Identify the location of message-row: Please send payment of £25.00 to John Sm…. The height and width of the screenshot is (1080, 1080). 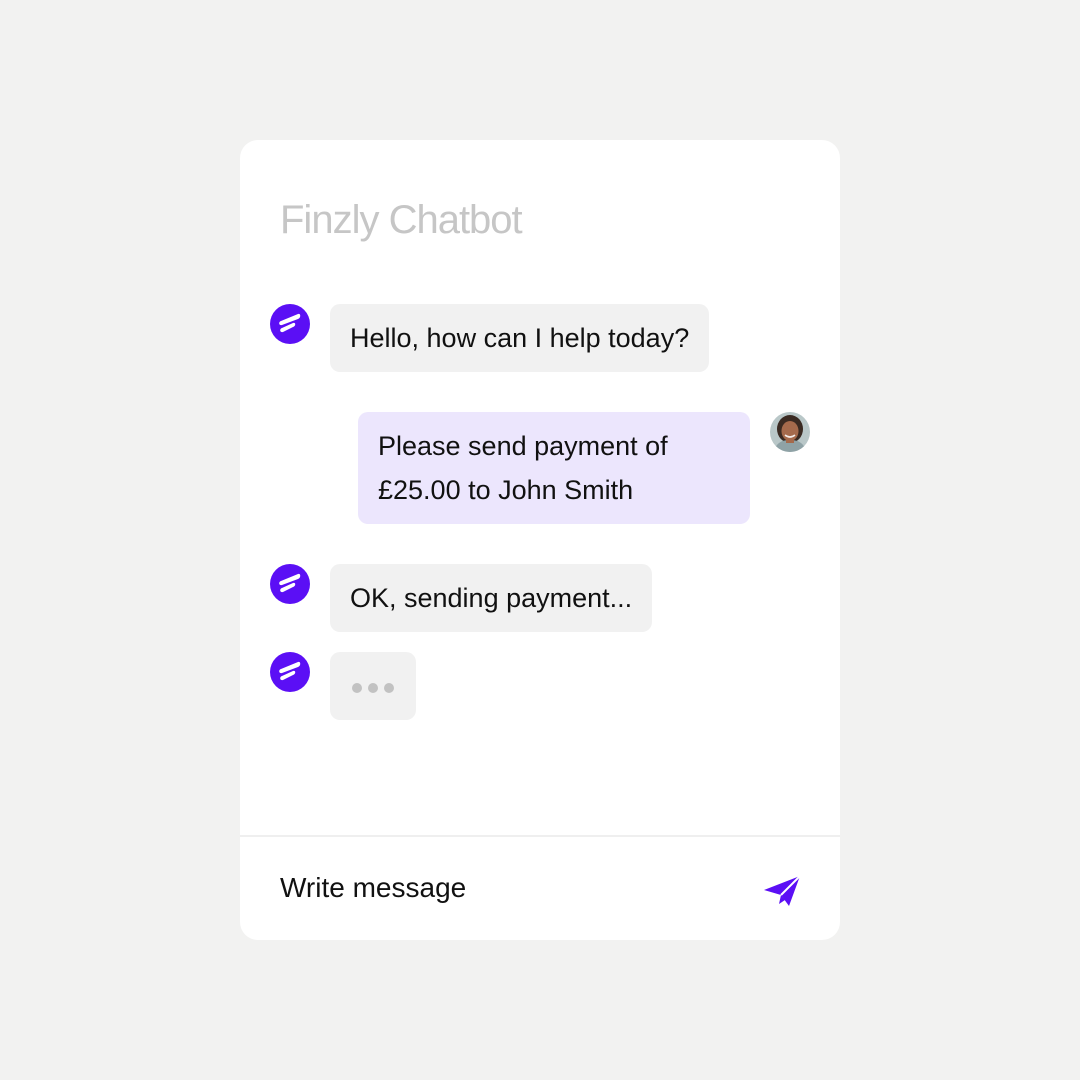
(584, 468).